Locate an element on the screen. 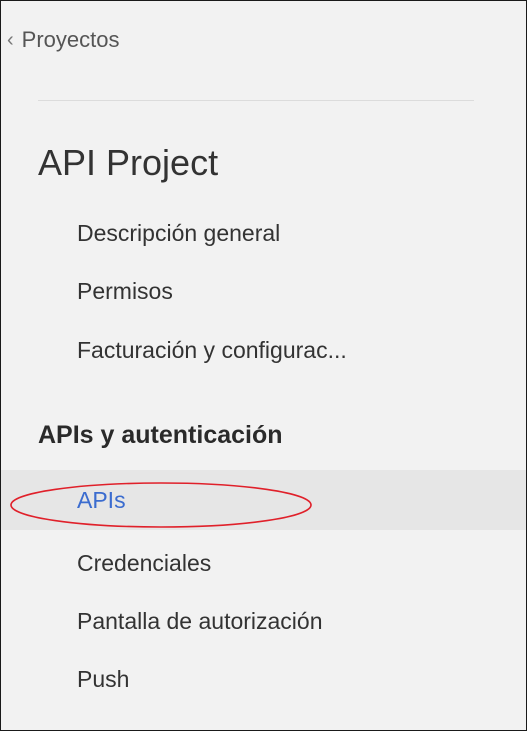 The image size is (527, 731). sidebar-item-label: Credenciales is located at coordinates (144, 562).